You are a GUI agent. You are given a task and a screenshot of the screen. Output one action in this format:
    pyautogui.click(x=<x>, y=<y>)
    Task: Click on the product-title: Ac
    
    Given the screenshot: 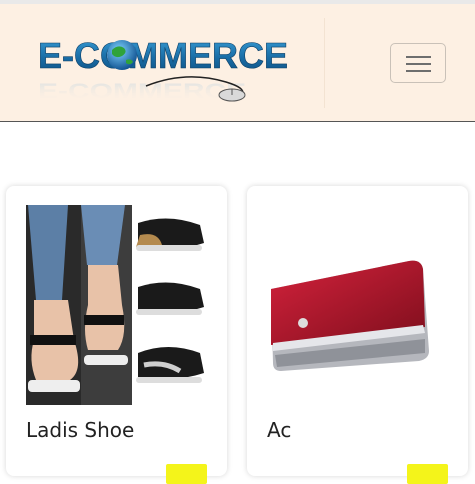 What is the action you would take?
    pyautogui.click(x=279, y=430)
    